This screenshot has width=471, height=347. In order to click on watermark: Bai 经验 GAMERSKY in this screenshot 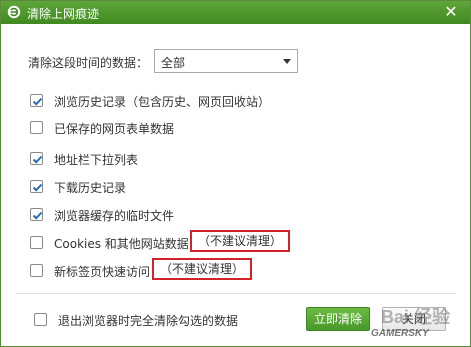, I will do `click(416, 323)`.